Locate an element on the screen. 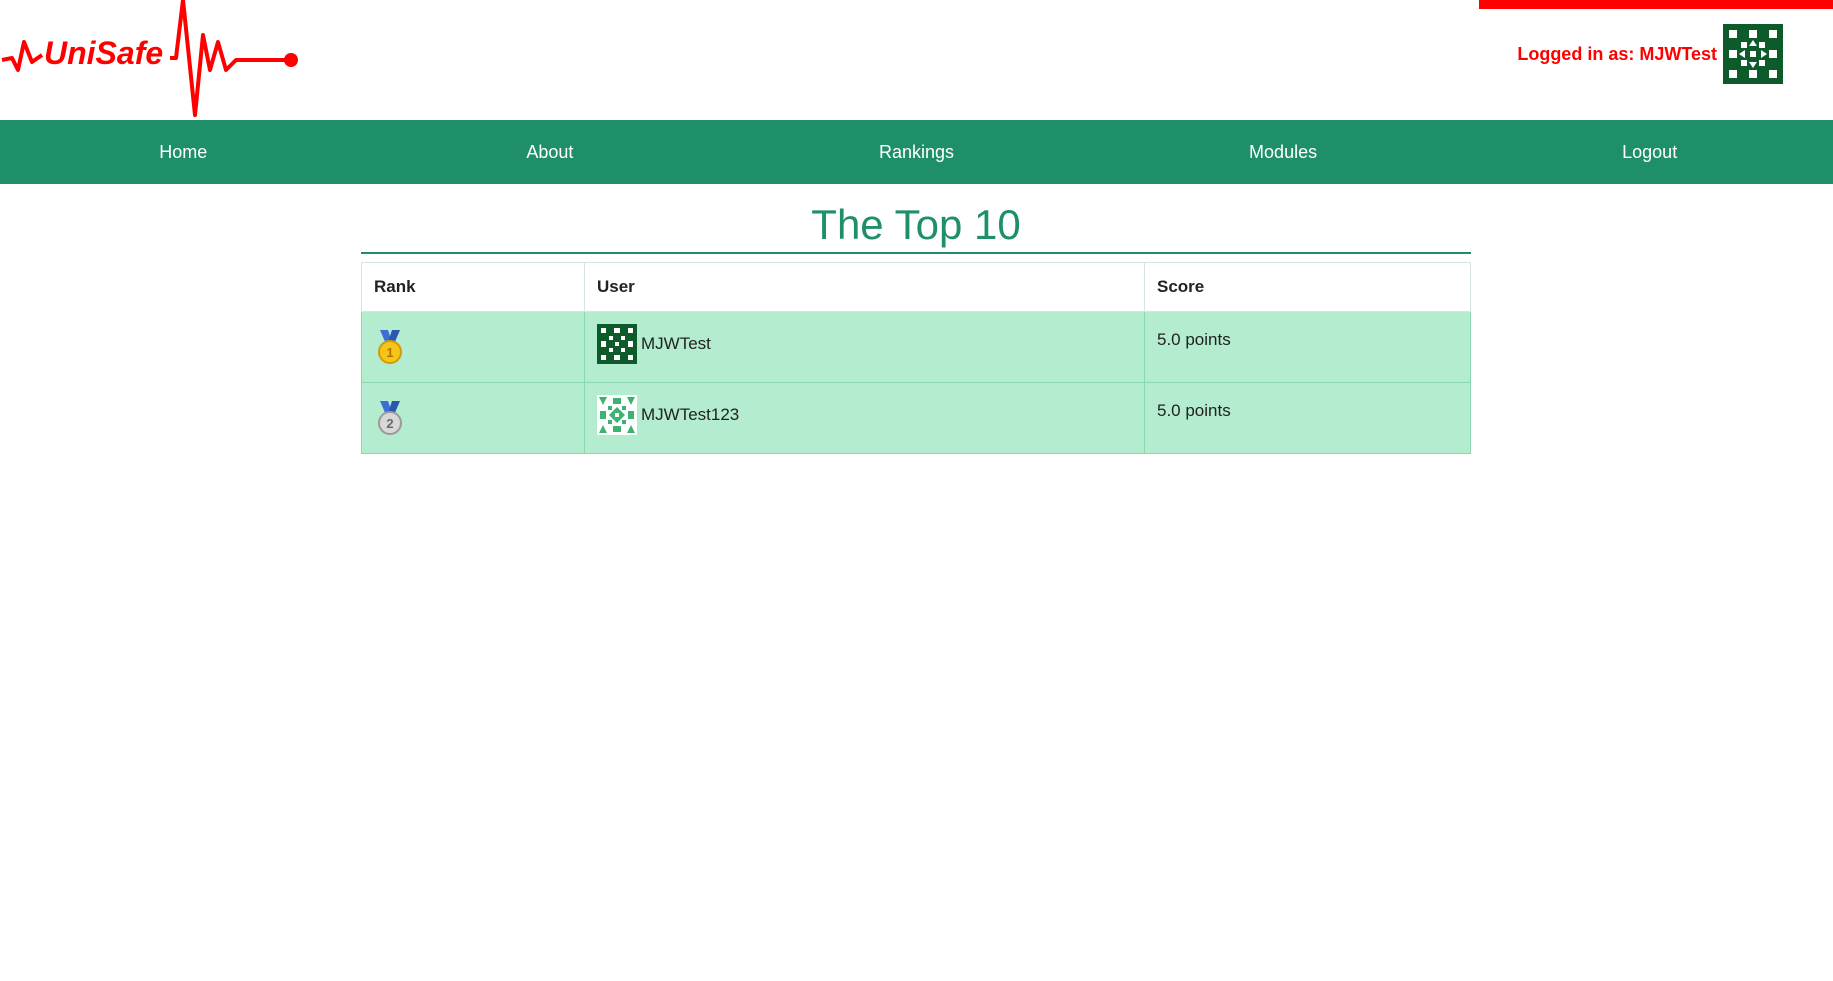 This screenshot has width=1833, height=981. top-accent-bar is located at coordinates (1656, 4).